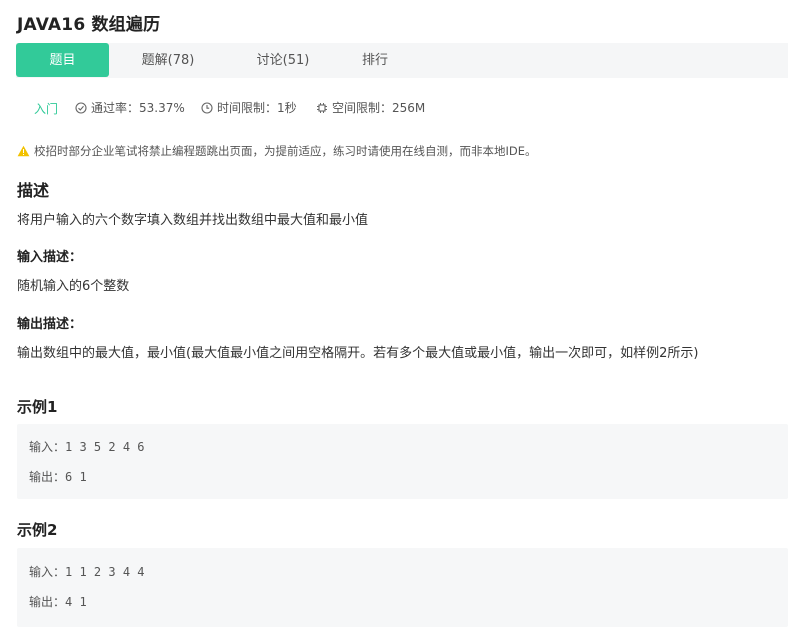 The height and width of the screenshot is (627, 788). Describe the element at coordinates (50, 324) in the screenshot. I see `output-description-heading: 输出描述：` at that location.